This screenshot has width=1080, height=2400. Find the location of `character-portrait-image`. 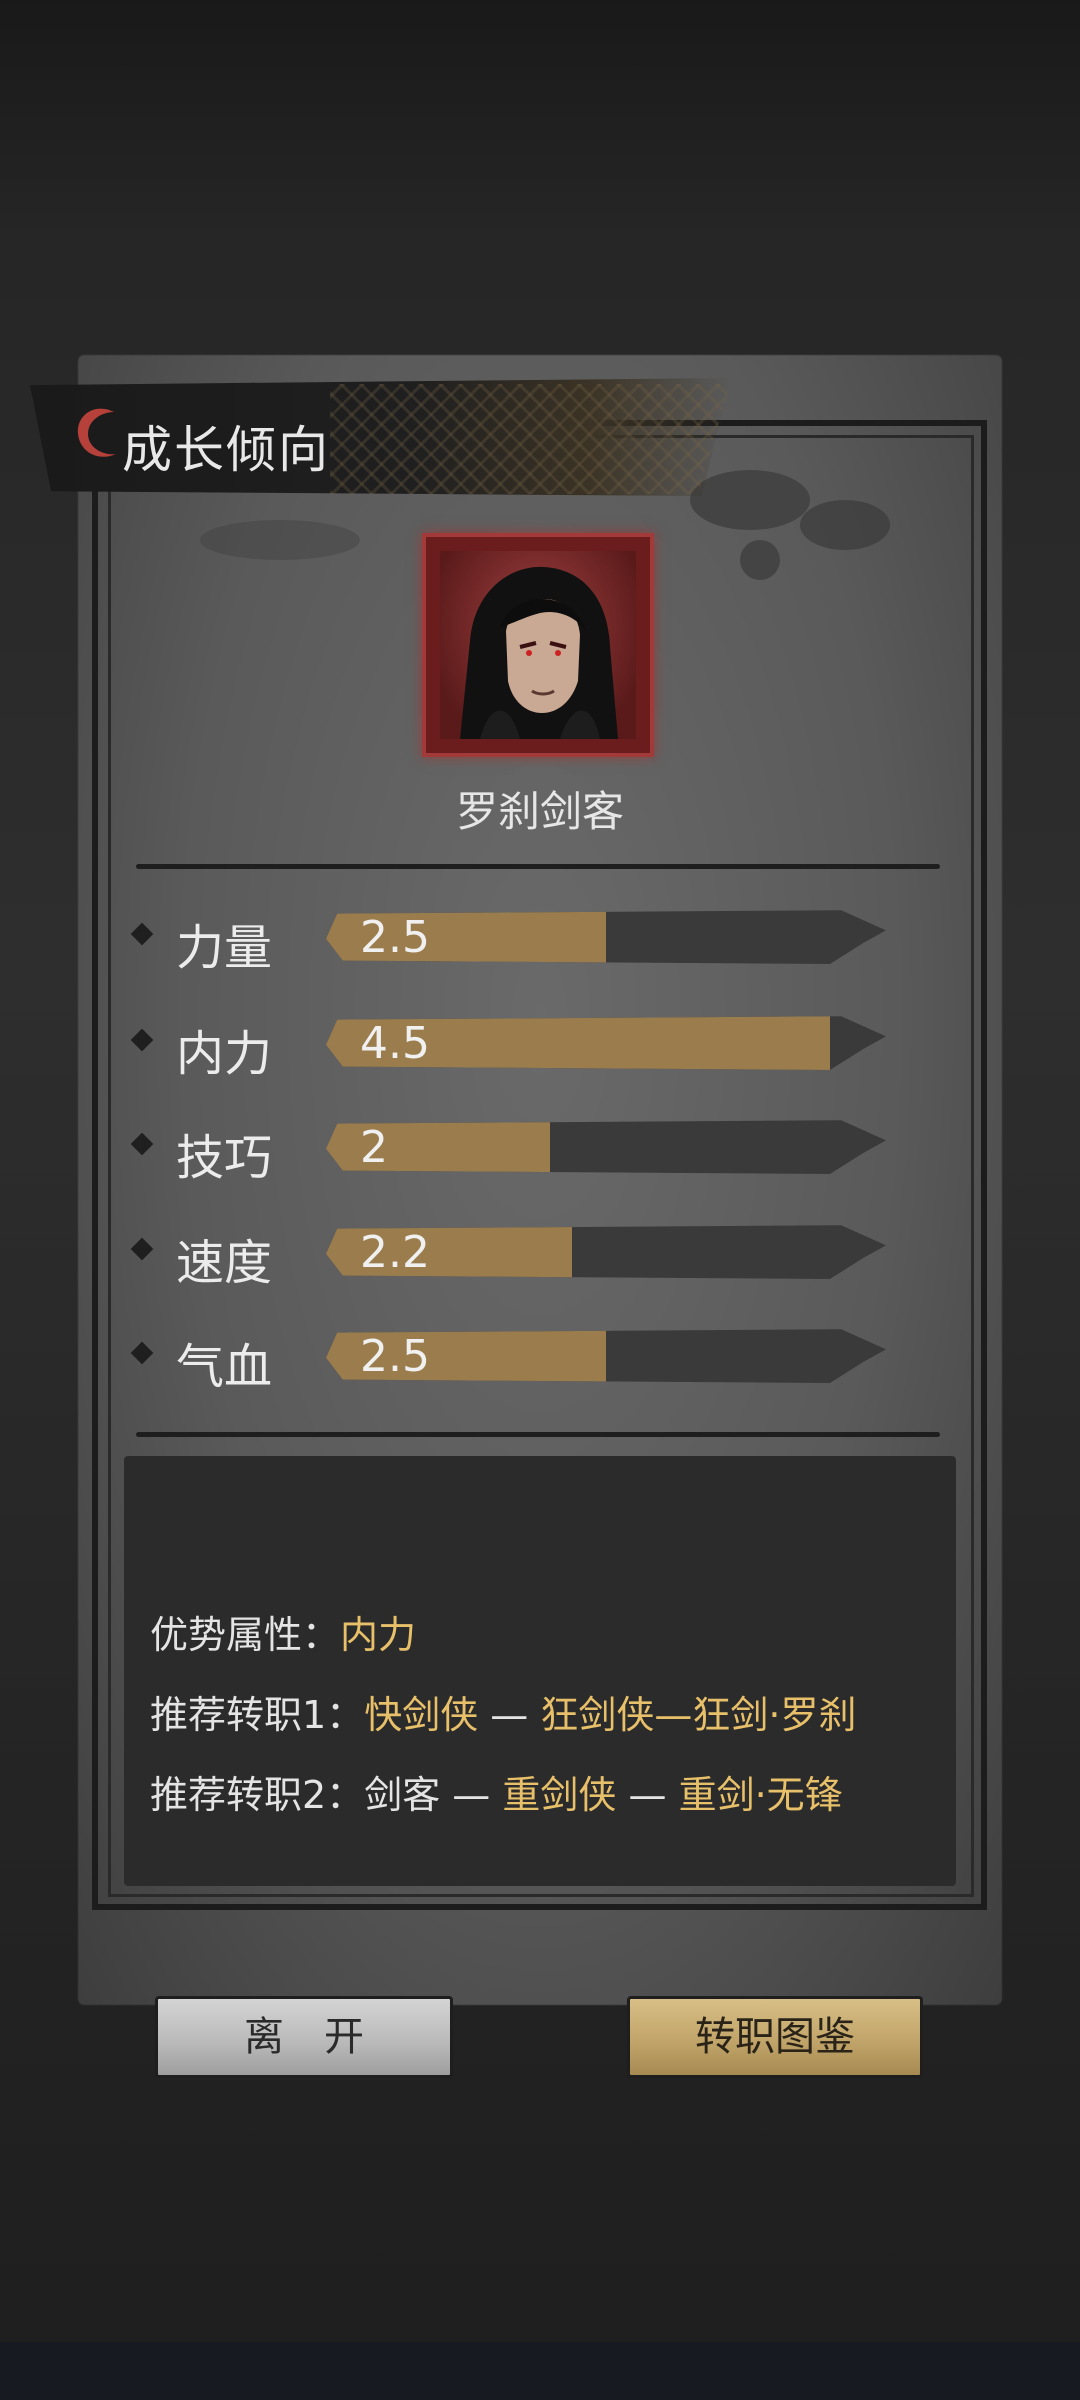

character-portrait-image is located at coordinates (539, 652).